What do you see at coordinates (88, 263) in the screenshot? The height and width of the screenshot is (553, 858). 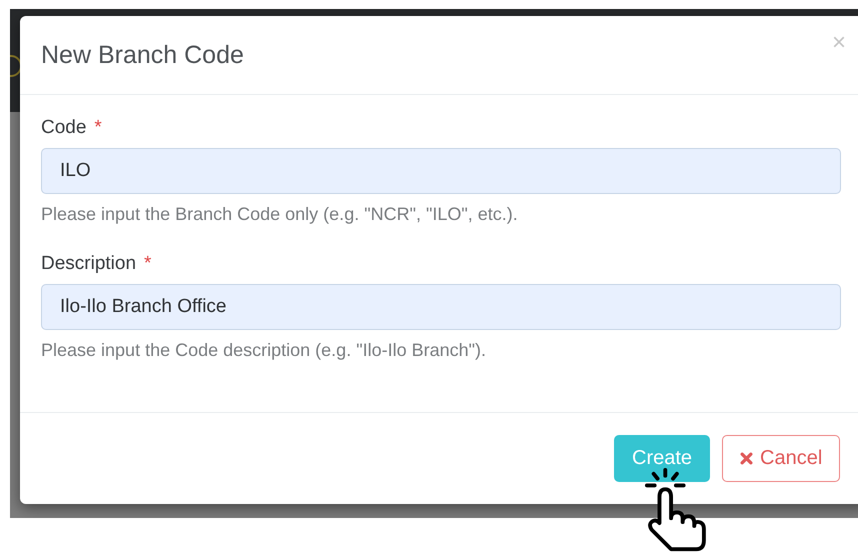 I see `field-label: Description` at bounding box center [88, 263].